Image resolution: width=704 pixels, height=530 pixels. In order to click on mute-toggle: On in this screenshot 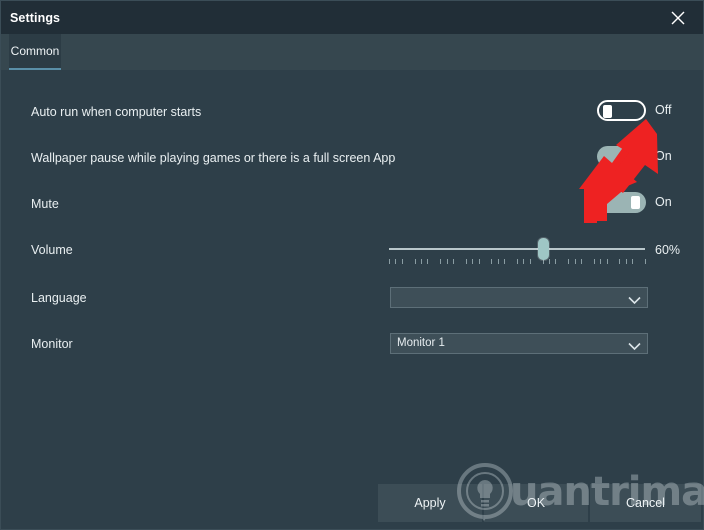, I will do `click(634, 202)`.